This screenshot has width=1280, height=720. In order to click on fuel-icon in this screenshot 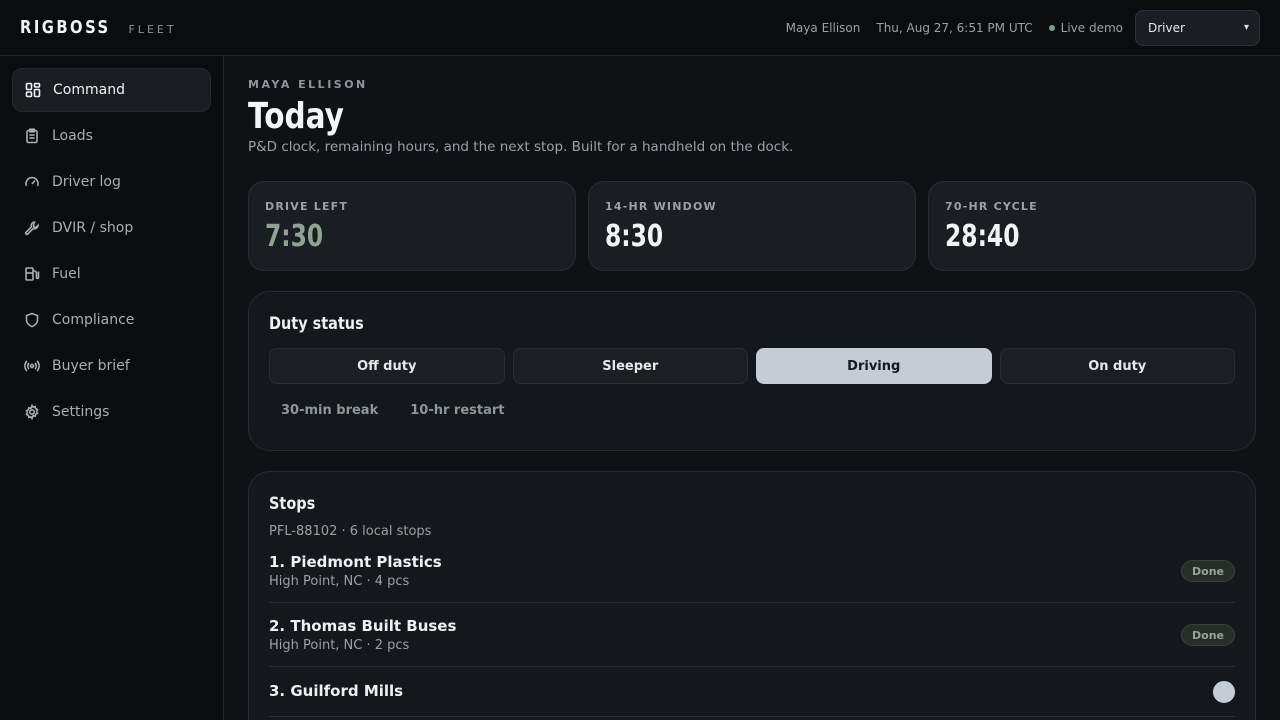, I will do `click(32, 274)`.